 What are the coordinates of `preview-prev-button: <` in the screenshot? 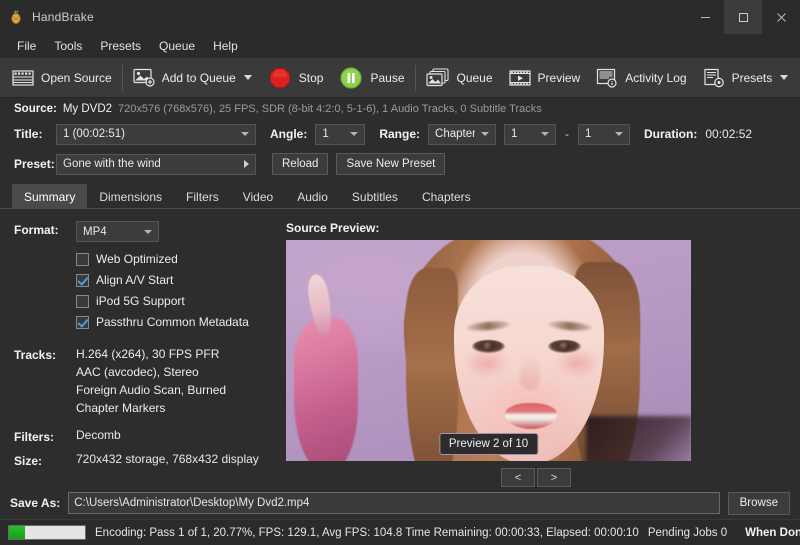 It's located at (518, 477).